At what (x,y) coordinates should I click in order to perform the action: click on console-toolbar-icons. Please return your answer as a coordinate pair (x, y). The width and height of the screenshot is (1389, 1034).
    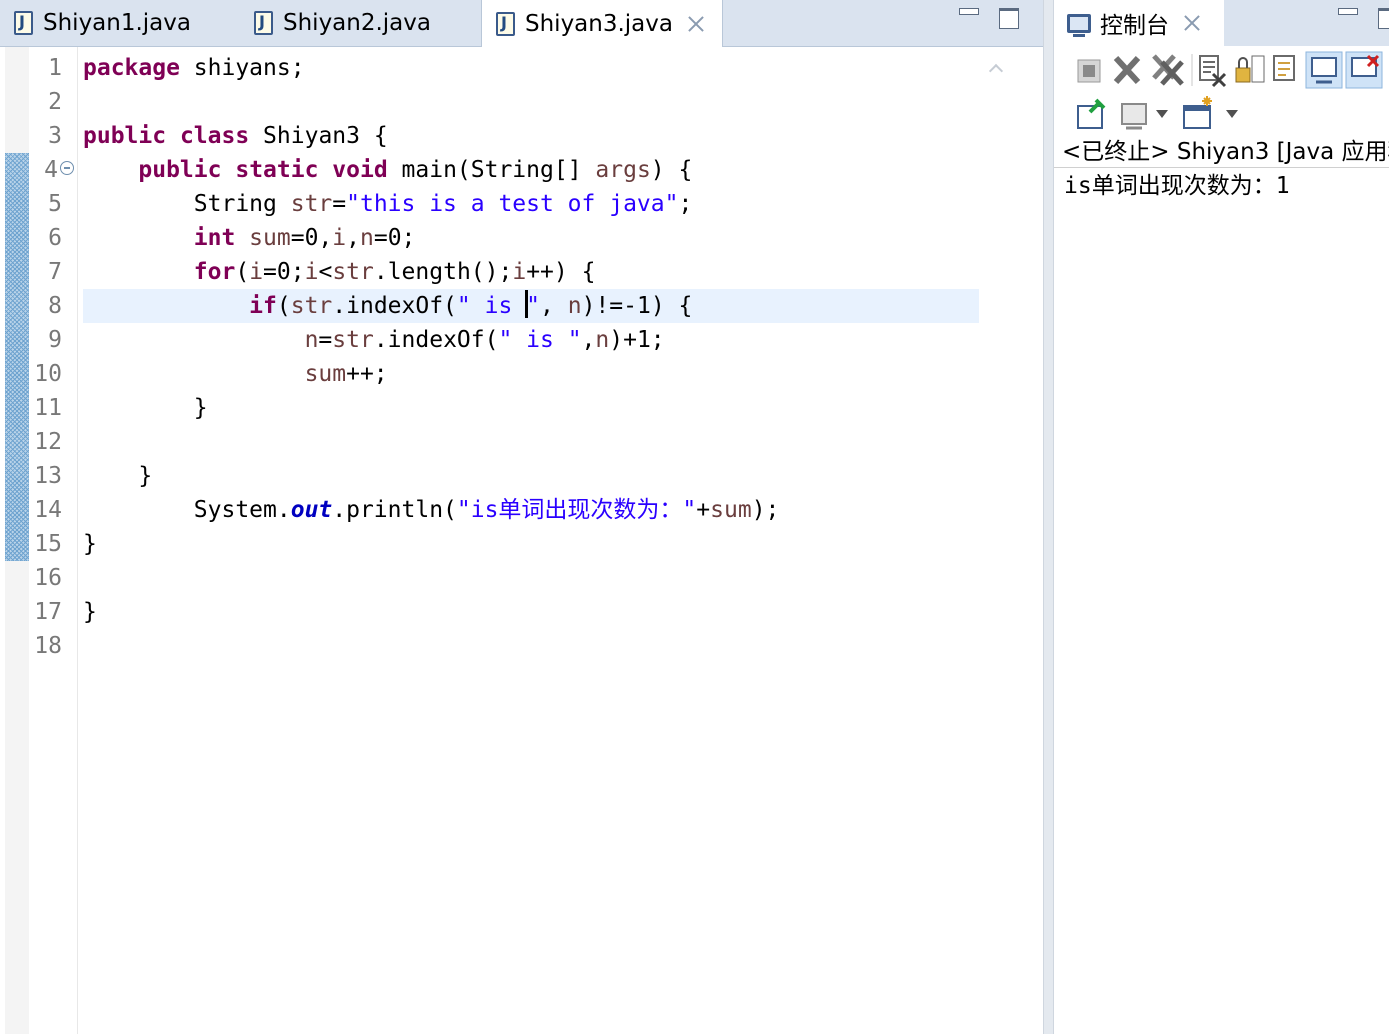
    Looking at the image, I should click on (1230, 90).